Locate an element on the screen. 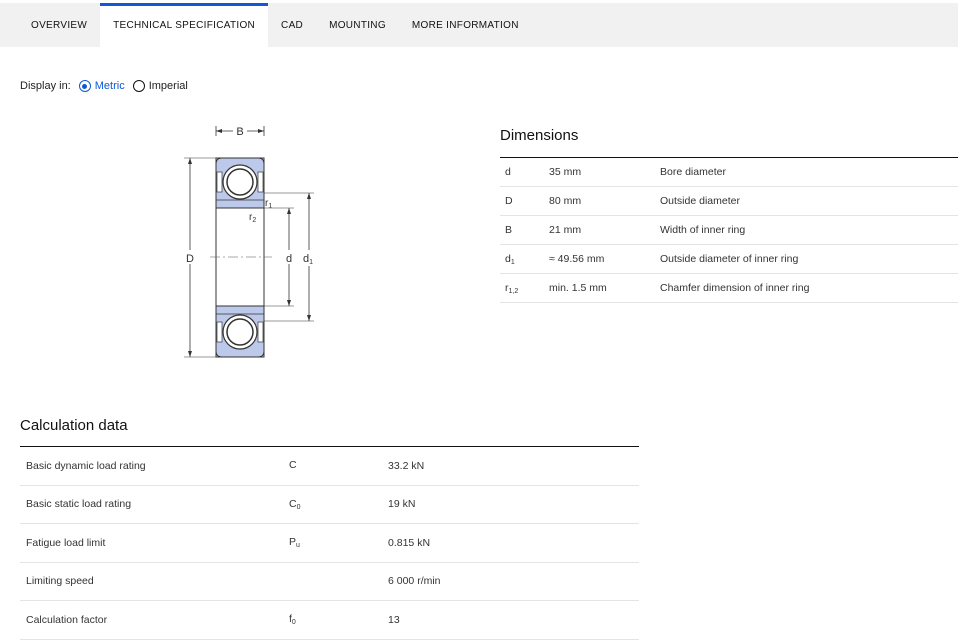  label-d1-sub: 1 is located at coordinates (311, 262).